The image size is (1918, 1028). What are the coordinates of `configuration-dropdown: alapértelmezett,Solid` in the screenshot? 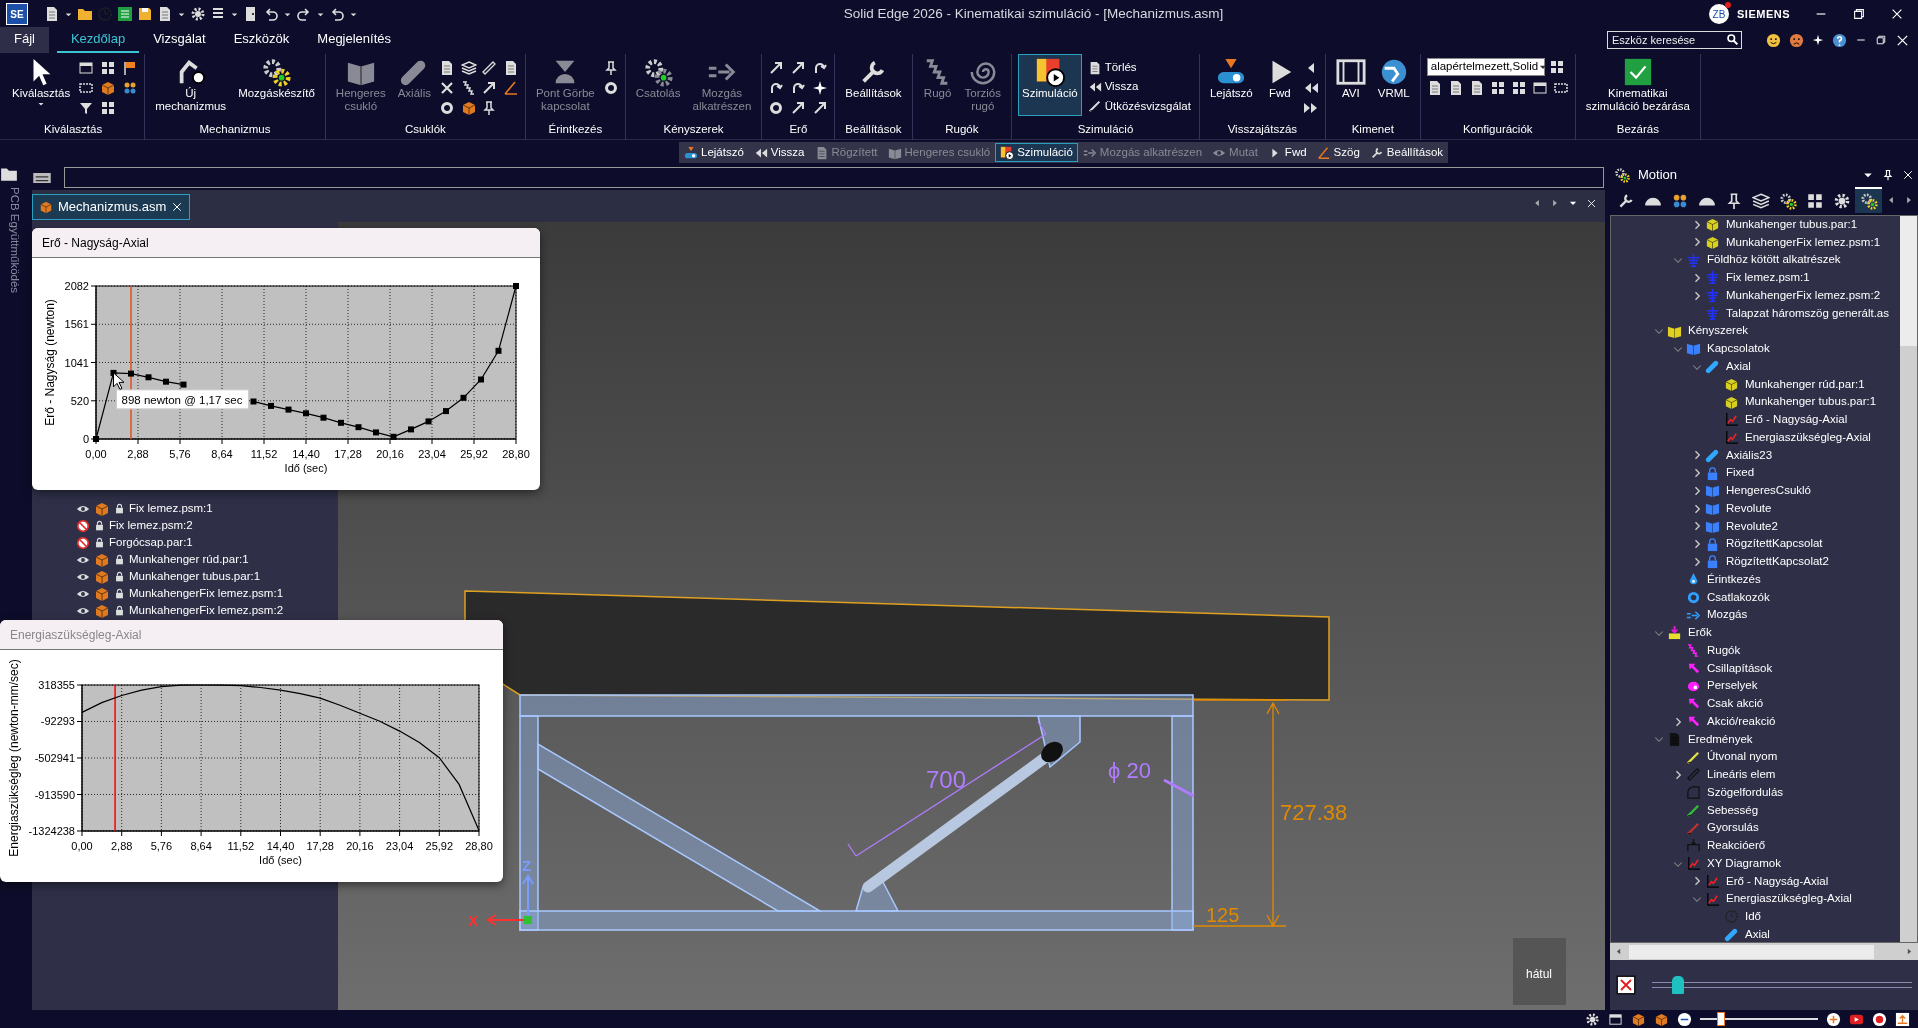 It's located at (1485, 67).